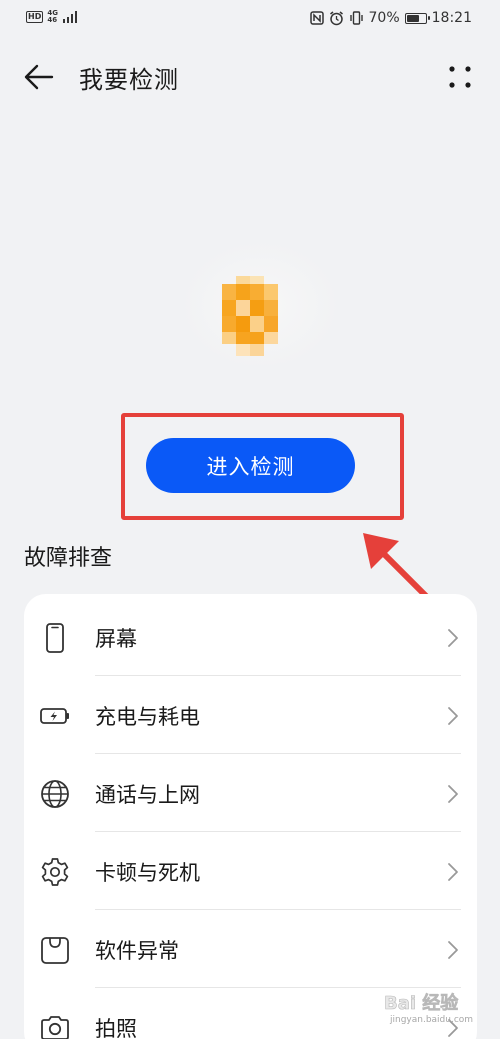 The height and width of the screenshot is (1039, 500). What do you see at coordinates (250, 78) in the screenshot?
I see `app-bar: 我要检测` at bounding box center [250, 78].